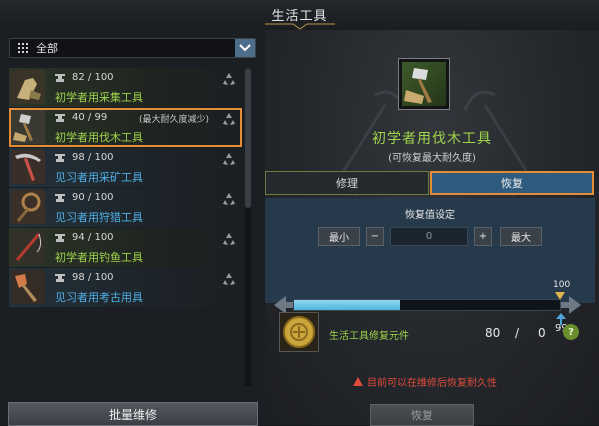 This screenshot has width=599, height=426. Describe the element at coordinates (521, 236) in the screenshot. I see `max-button: 最大` at that location.